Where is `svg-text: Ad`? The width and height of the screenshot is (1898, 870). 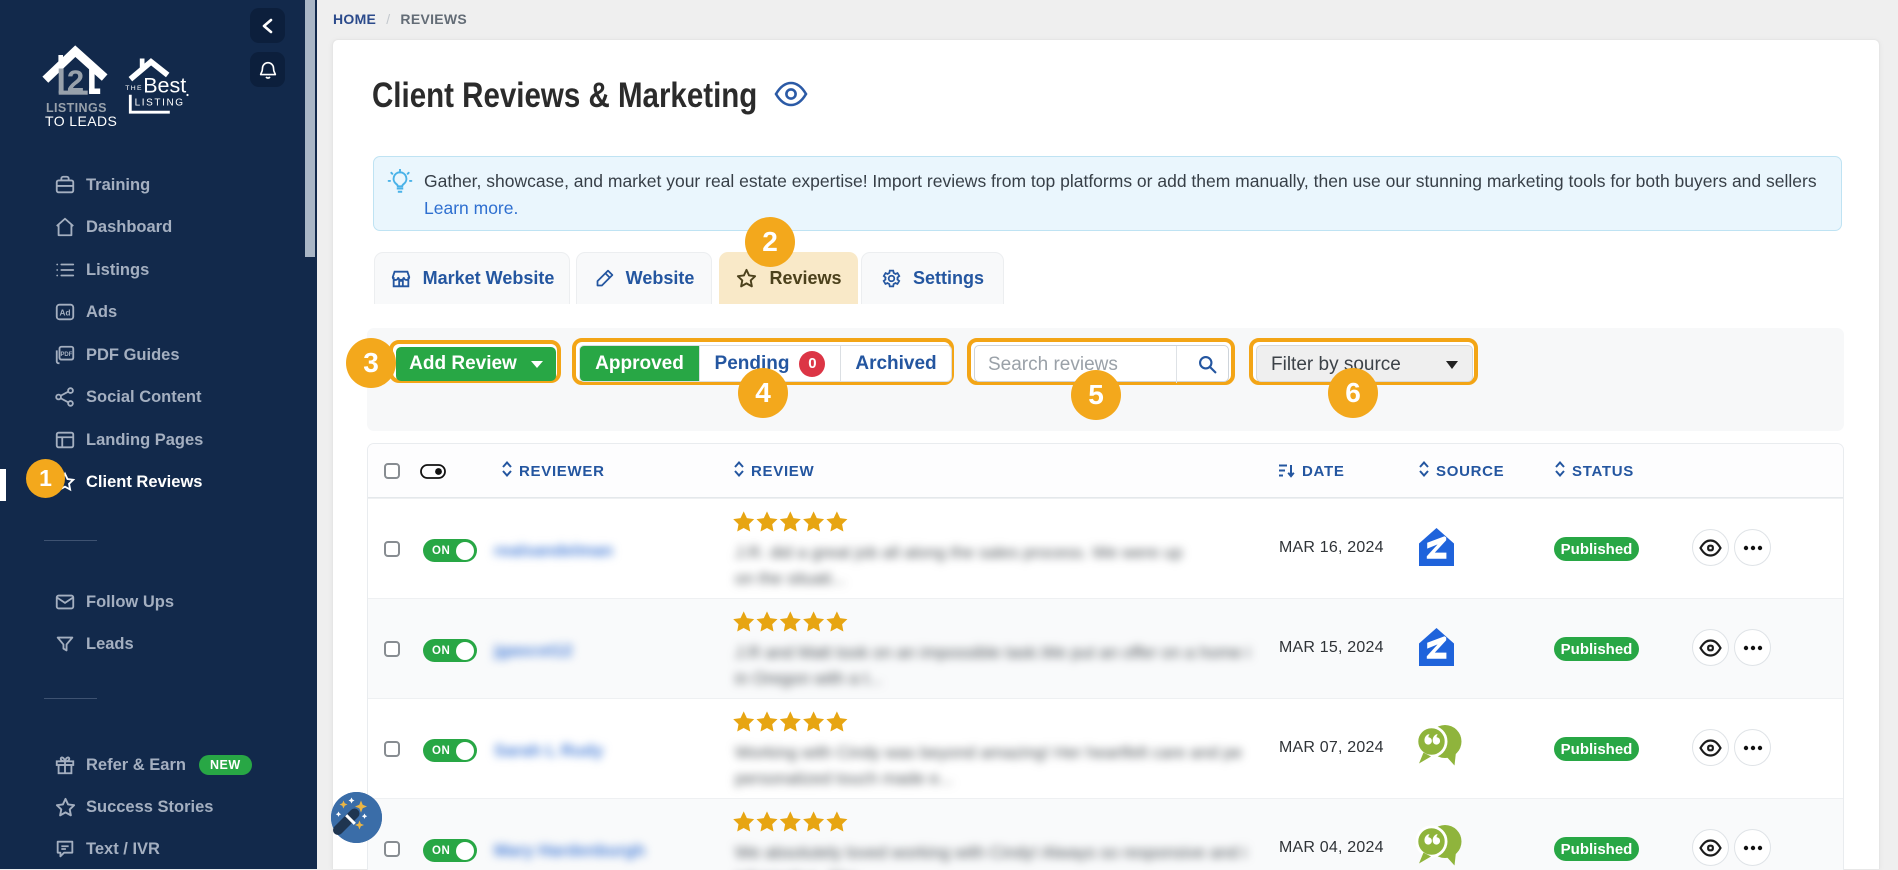
svg-text: Ad is located at coordinates (65, 313).